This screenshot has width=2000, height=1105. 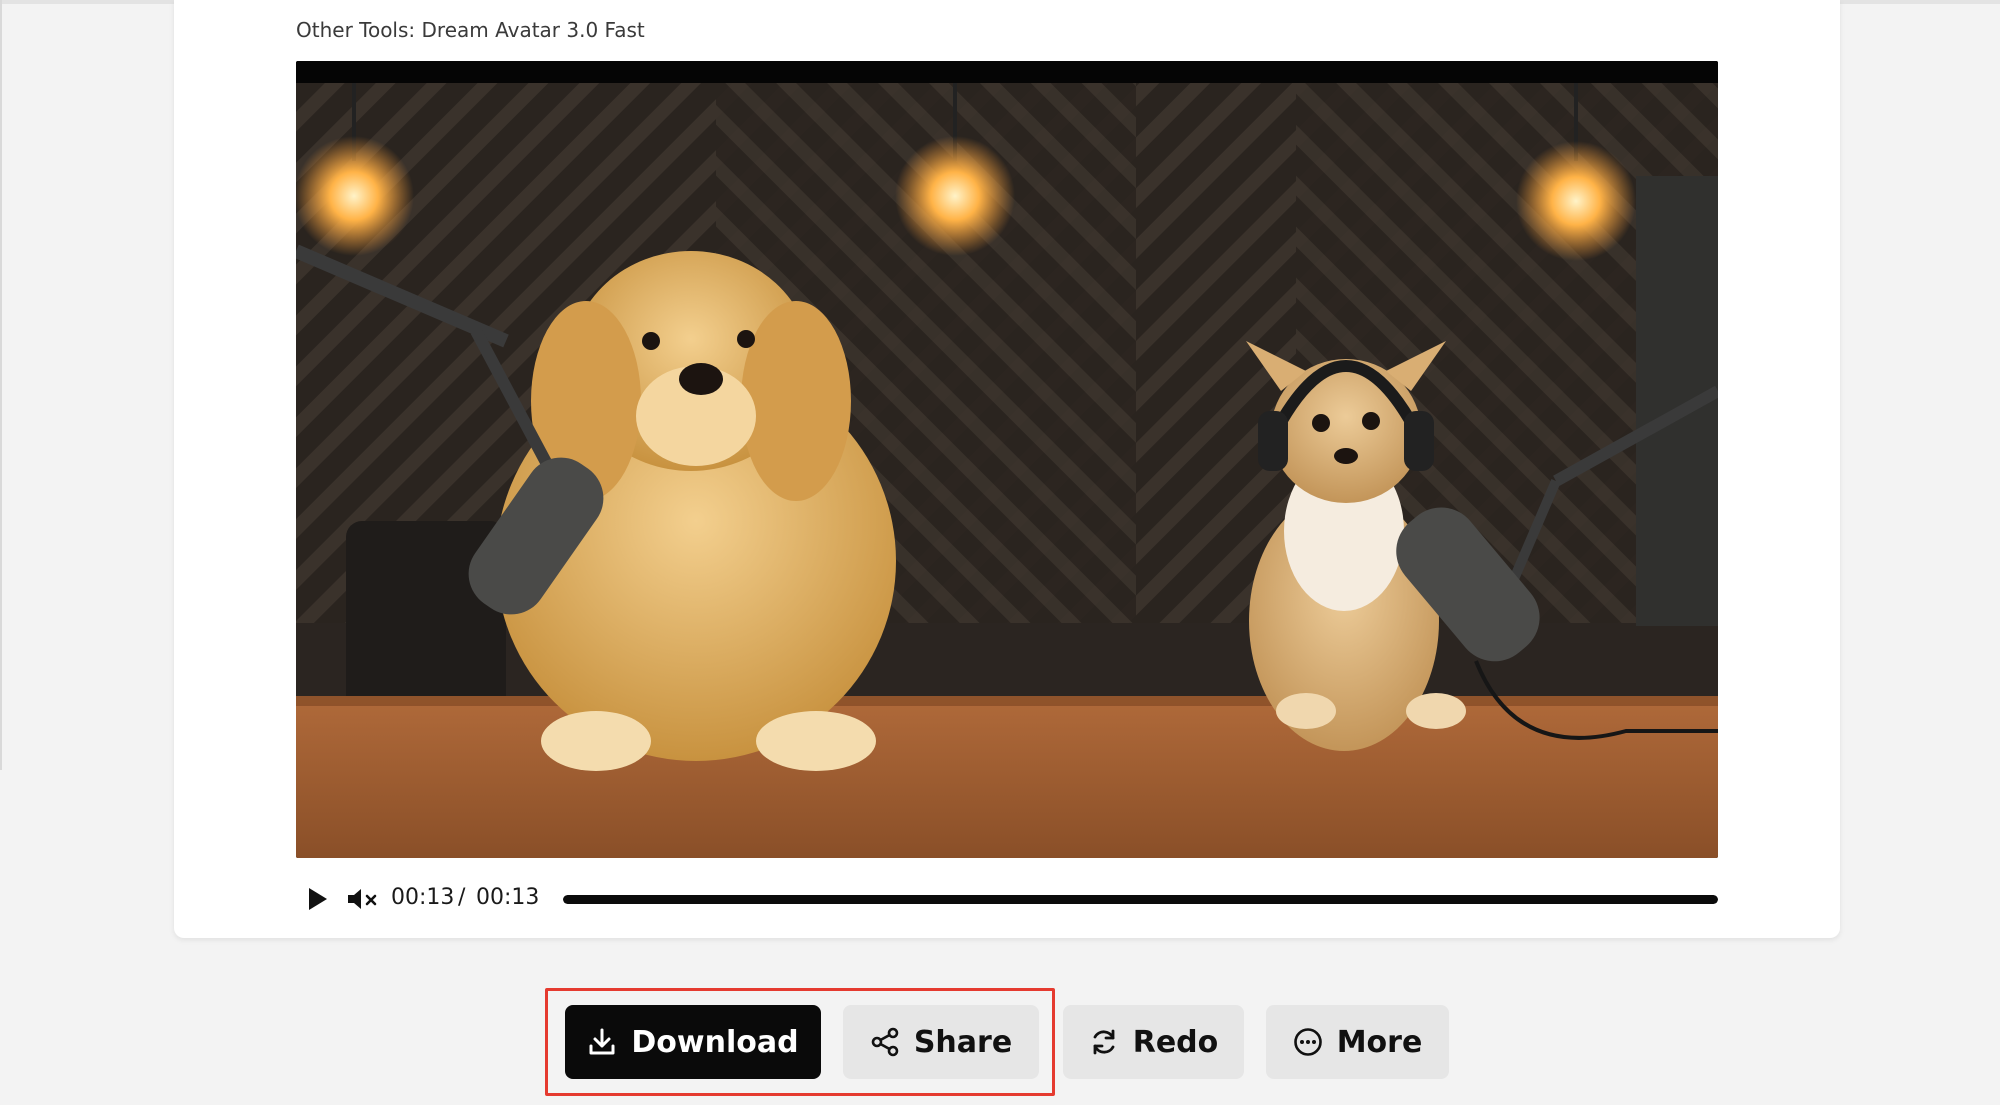 What do you see at coordinates (1308, 1042) in the screenshot?
I see `more-dots-icon` at bounding box center [1308, 1042].